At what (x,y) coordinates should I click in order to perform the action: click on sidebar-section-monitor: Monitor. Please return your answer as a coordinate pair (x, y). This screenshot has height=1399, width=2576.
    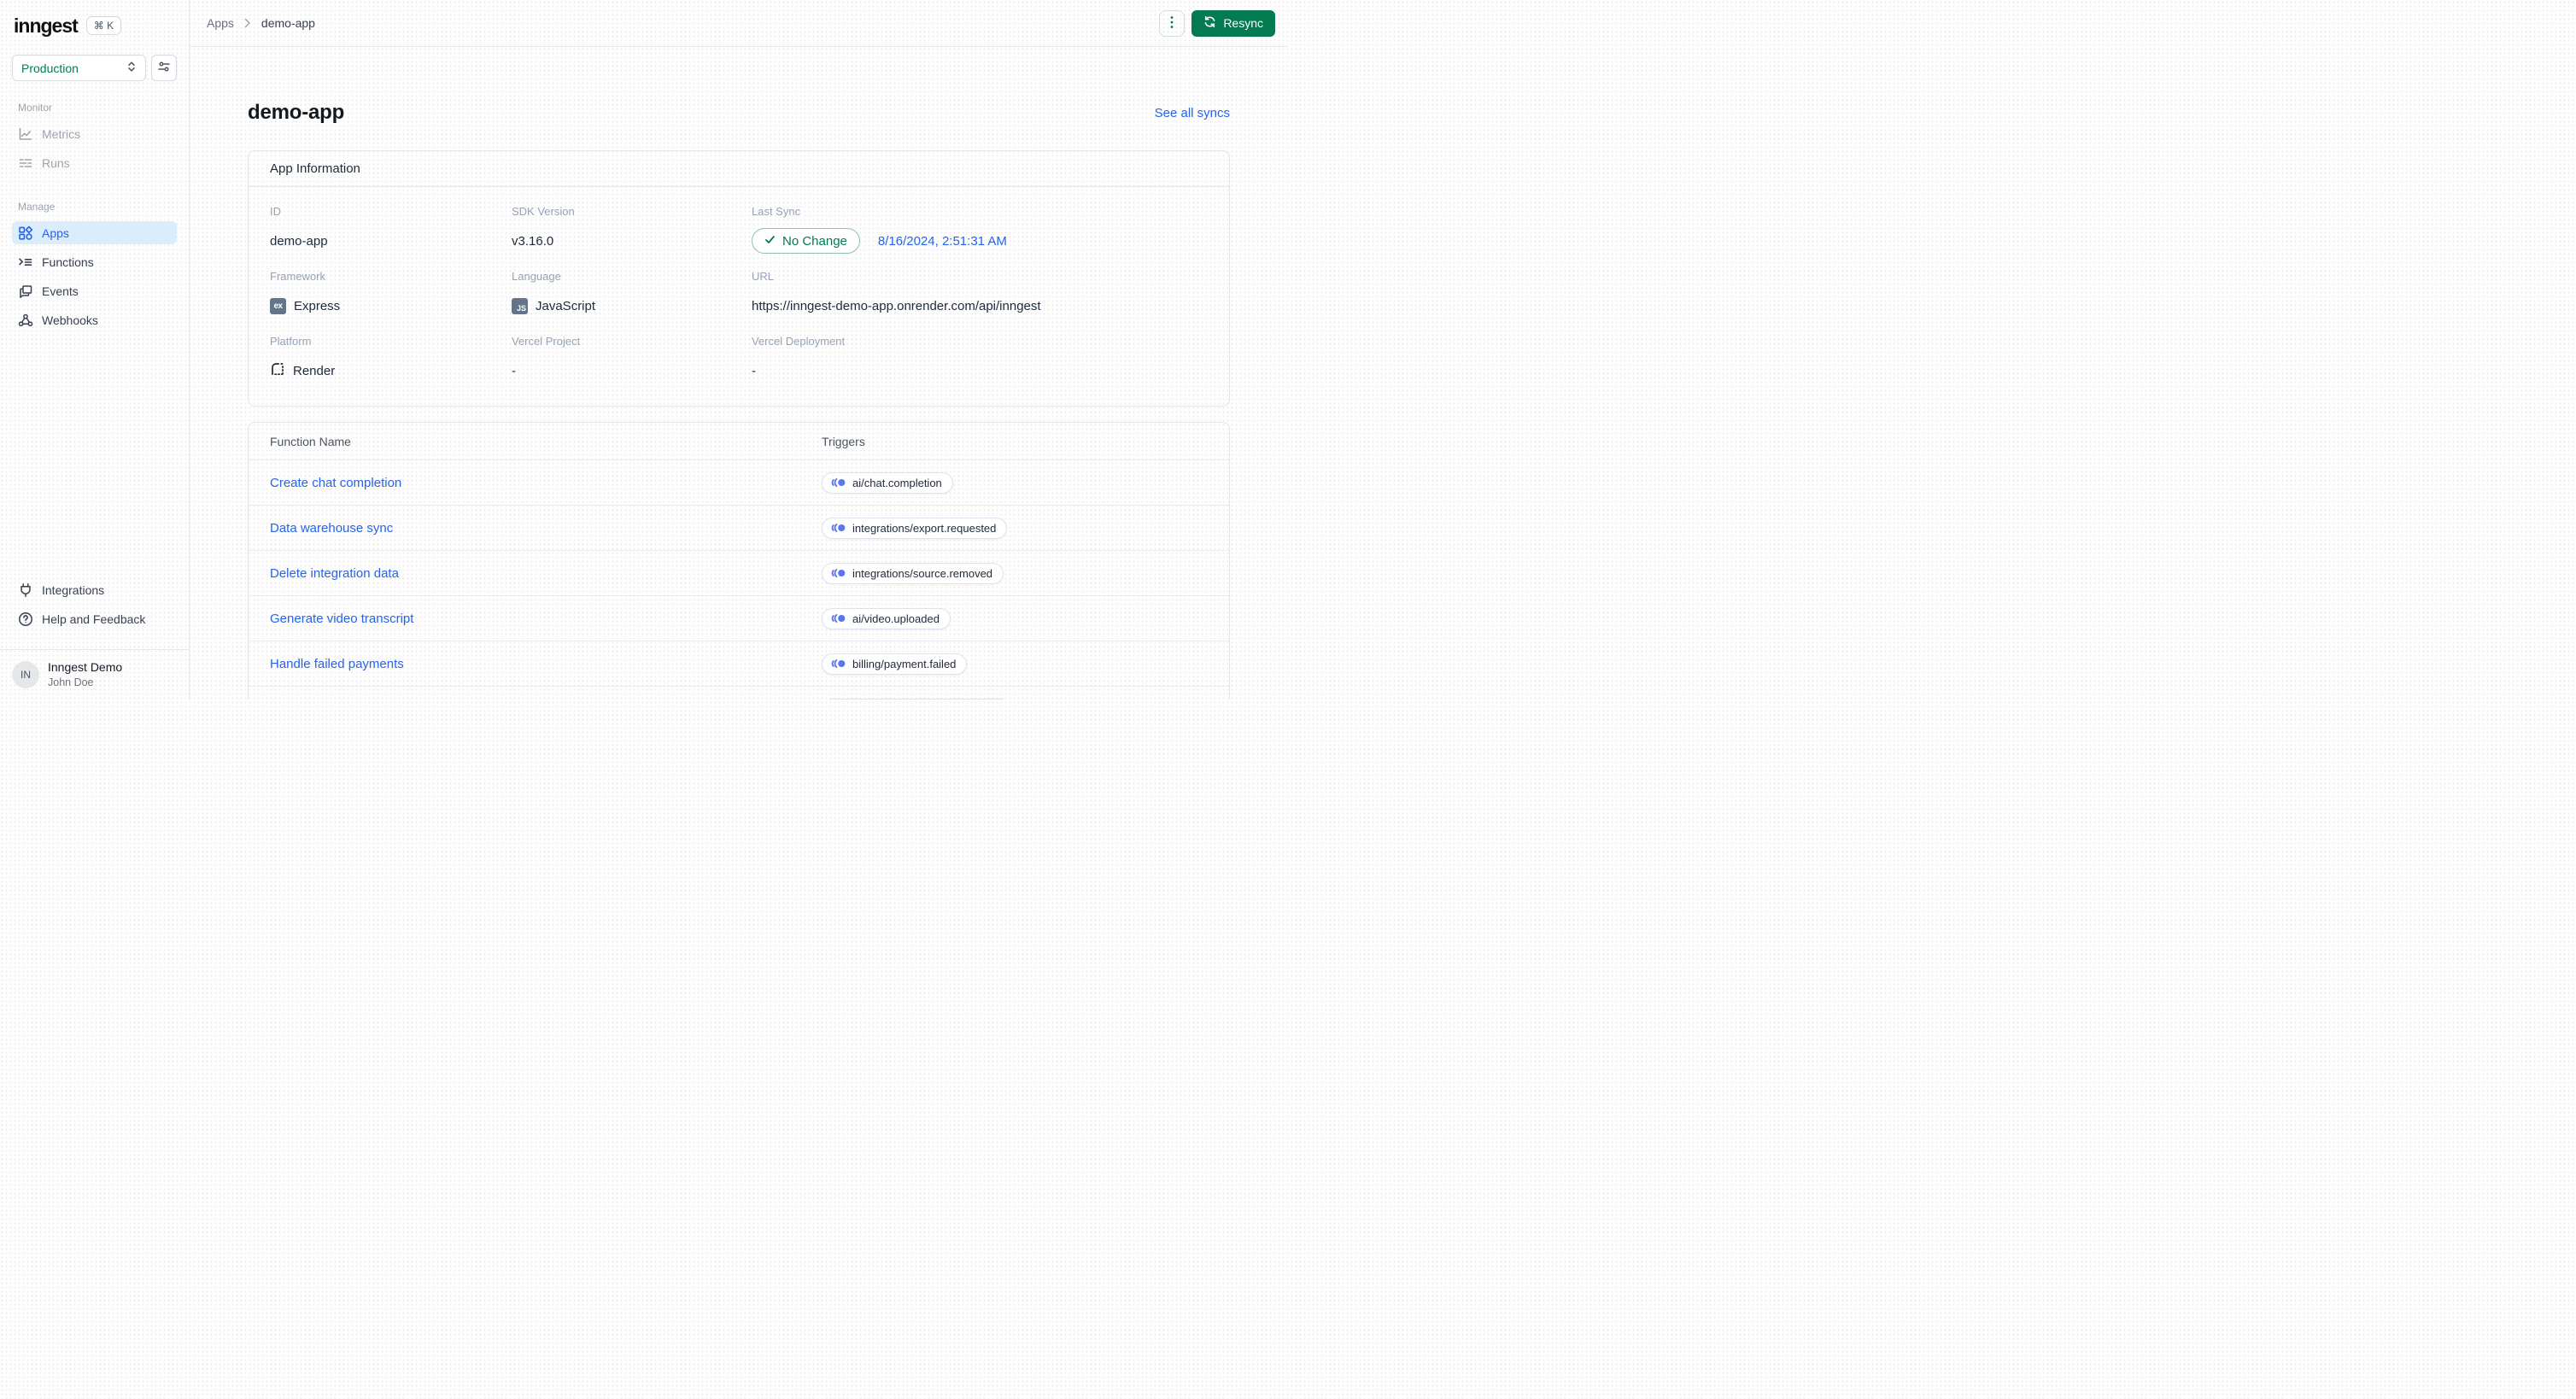
    Looking at the image, I should click on (35, 108).